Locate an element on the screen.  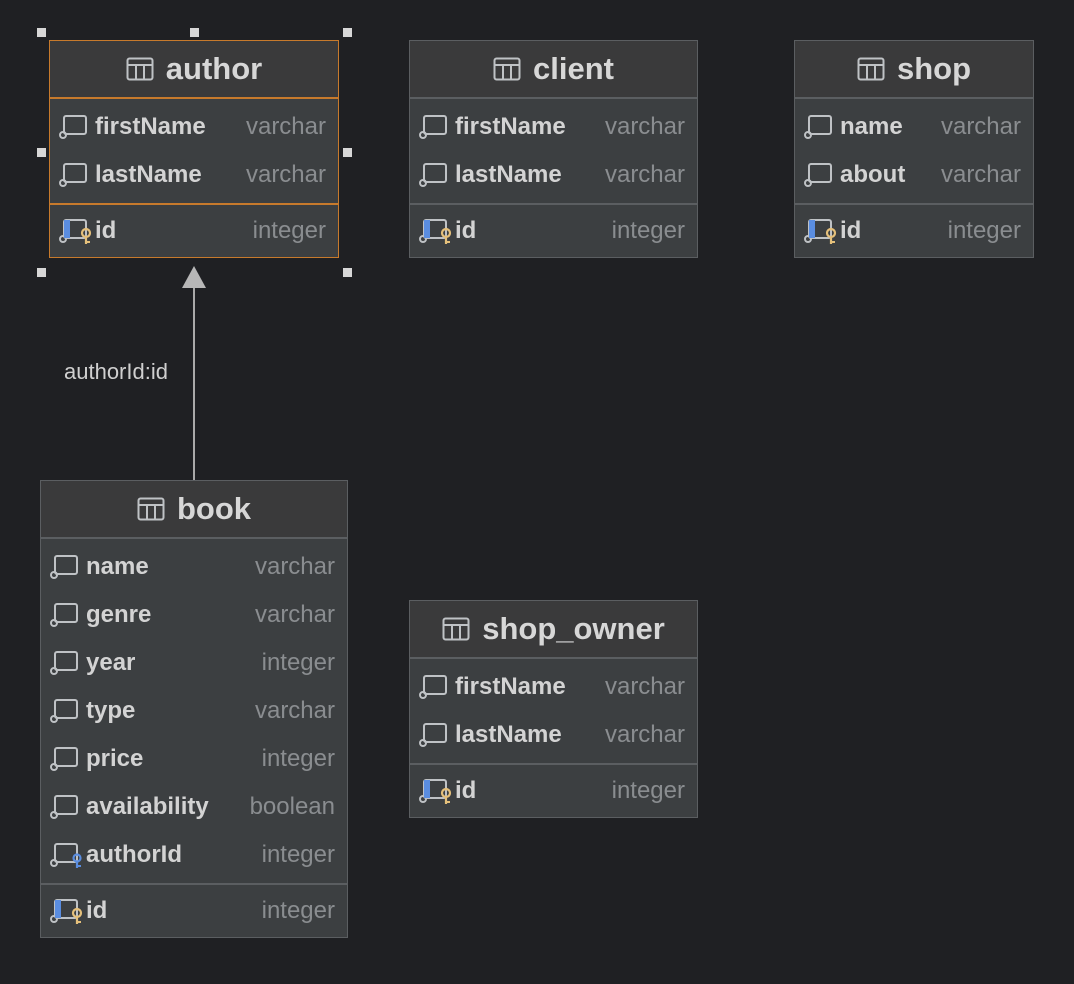
table-name: shop is located at coordinates (934, 68).